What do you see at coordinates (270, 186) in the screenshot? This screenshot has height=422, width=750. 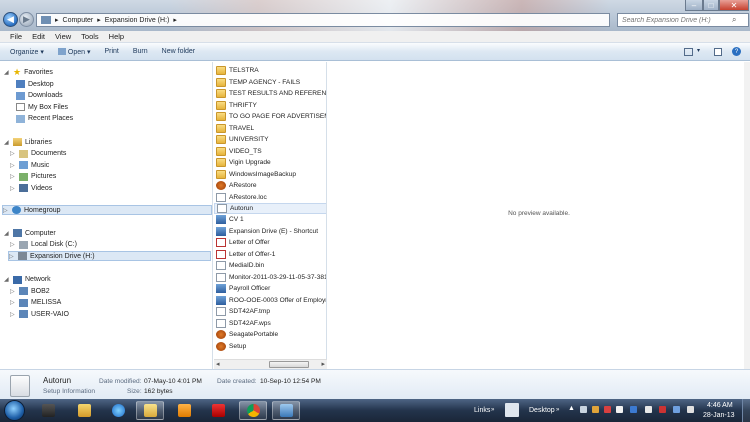 I see `file-row: ARestore` at bounding box center [270, 186].